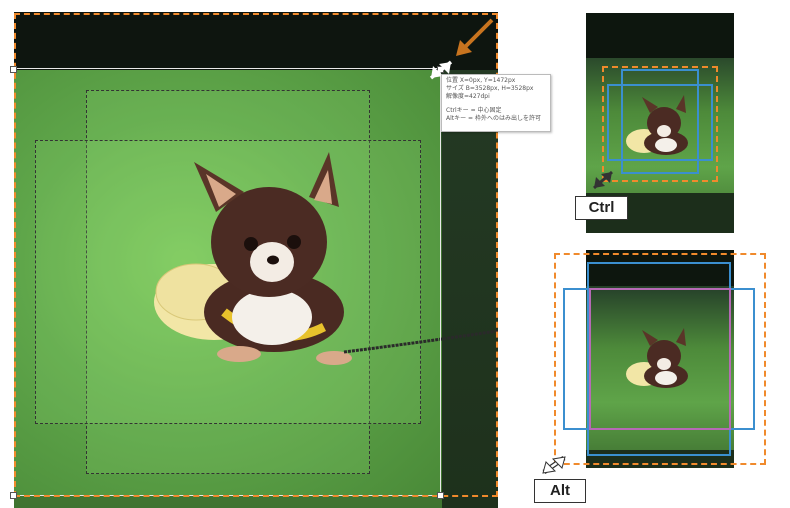 Image resolution: width=790 pixels, height=508 pixels. Describe the element at coordinates (440, 495) in the screenshot. I see `resize-handle-bottom-right` at that location.